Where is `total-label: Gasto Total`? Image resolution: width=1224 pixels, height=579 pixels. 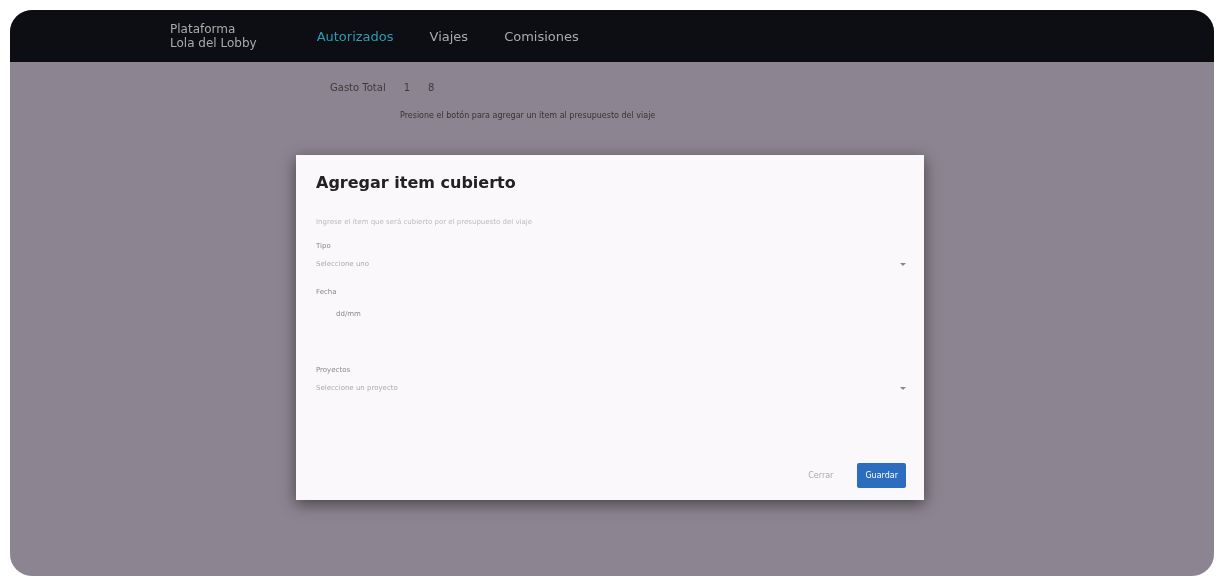
total-label: Gasto Total is located at coordinates (358, 87).